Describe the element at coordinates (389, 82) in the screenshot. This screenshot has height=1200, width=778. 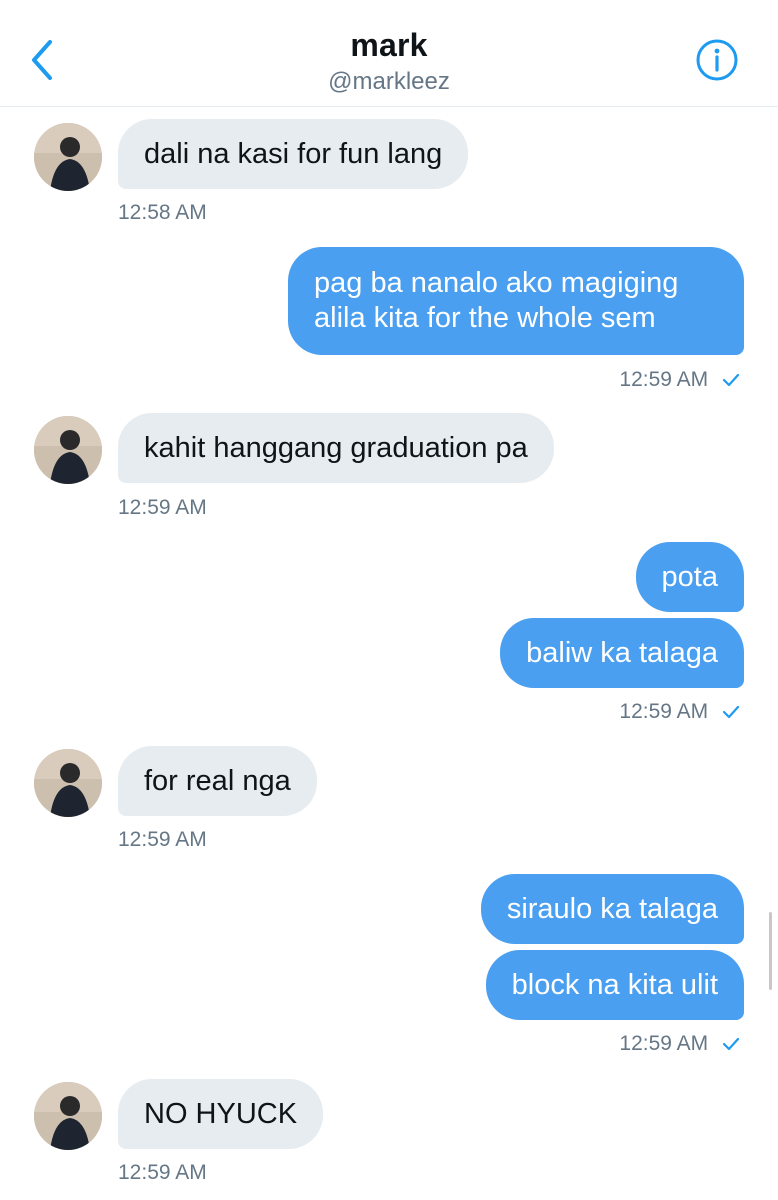
I see `contact-handle: @markleez` at that location.